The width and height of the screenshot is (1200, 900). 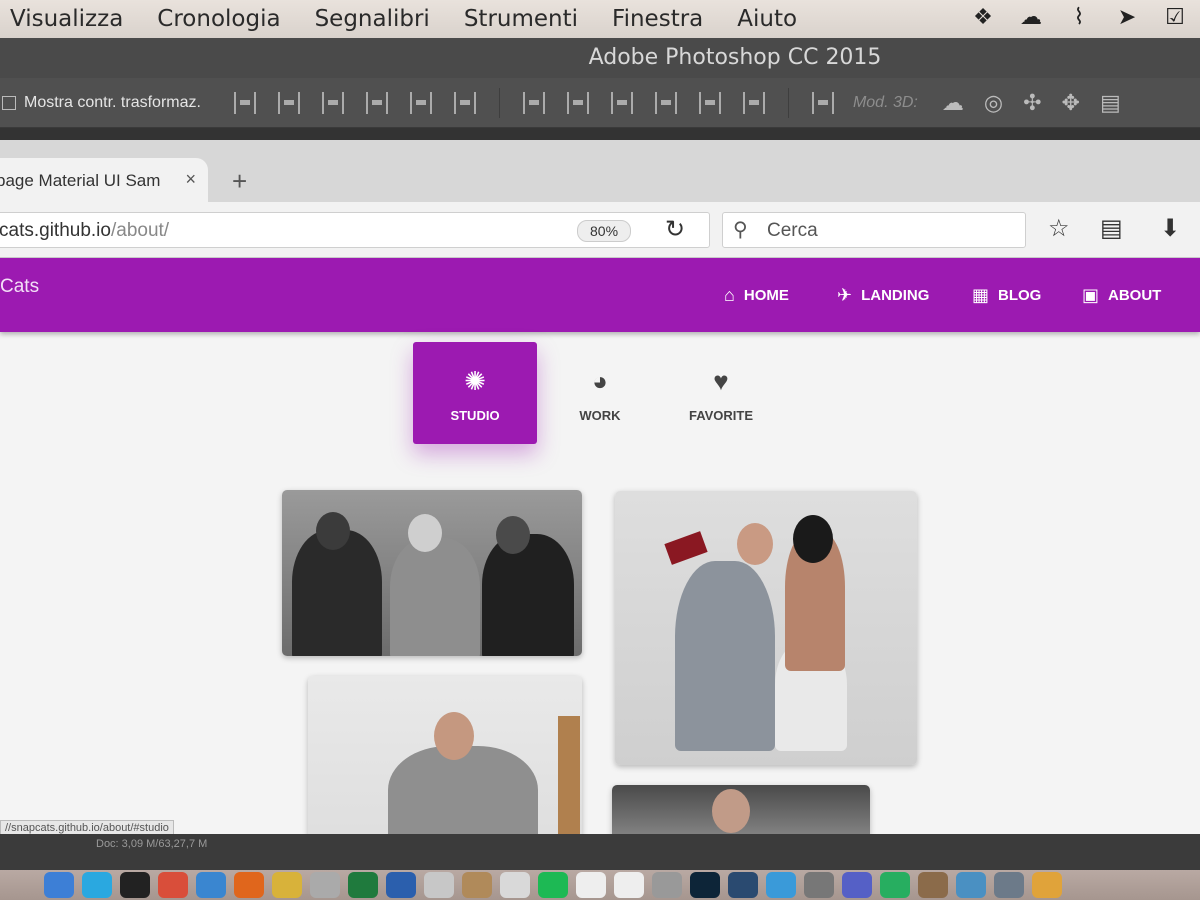 What do you see at coordinates (675, 229) in the screenshot?
I see `reload-icon: ↻` at bounding box center [675, 229].